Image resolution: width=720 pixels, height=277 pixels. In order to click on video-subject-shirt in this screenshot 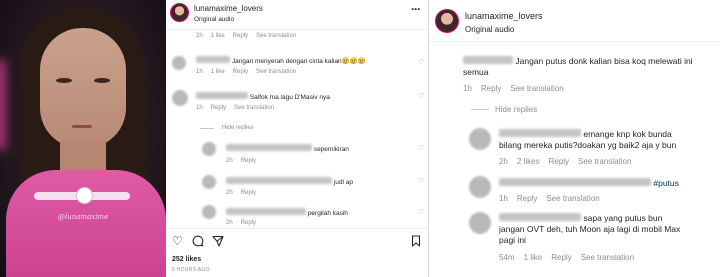, I will do `click(86, 223)`.